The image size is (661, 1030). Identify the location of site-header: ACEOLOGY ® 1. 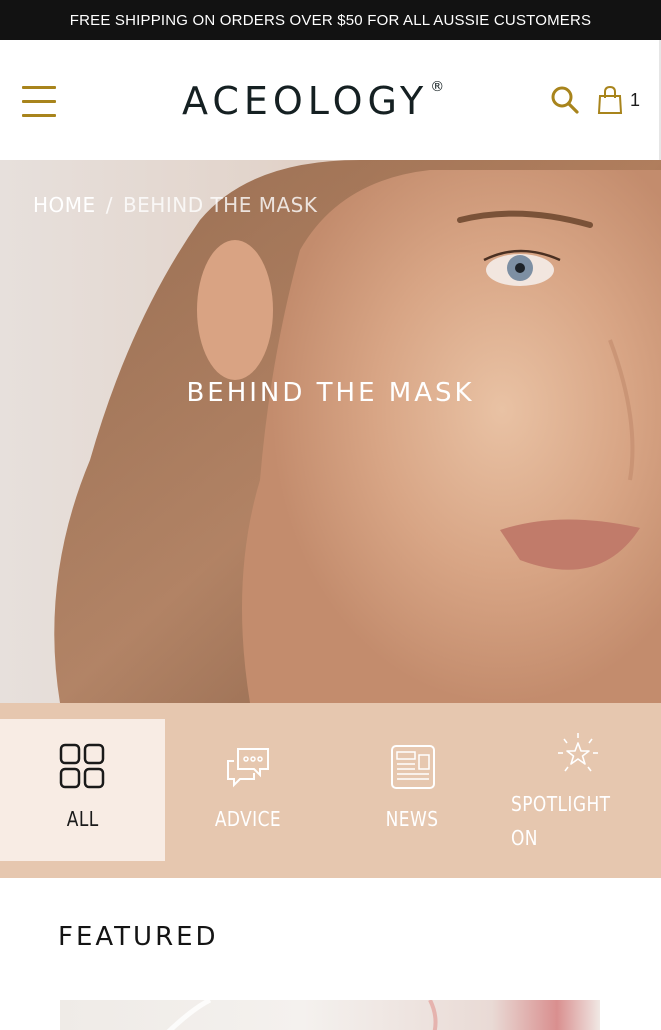
(330, 100).